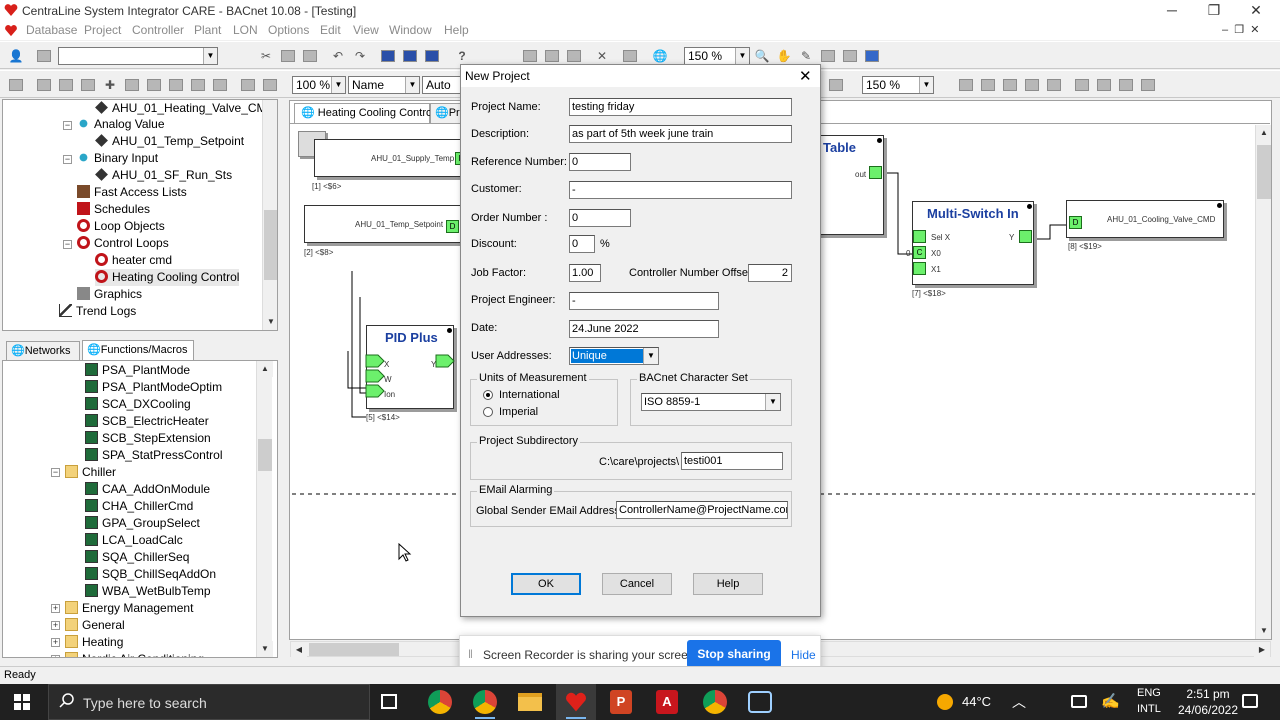 This screenshot has width=1280, height=720. What do you see at coordinates (680, 190) in the screenshot?
I see `customer-field: -` at bounding box center [680, 190].